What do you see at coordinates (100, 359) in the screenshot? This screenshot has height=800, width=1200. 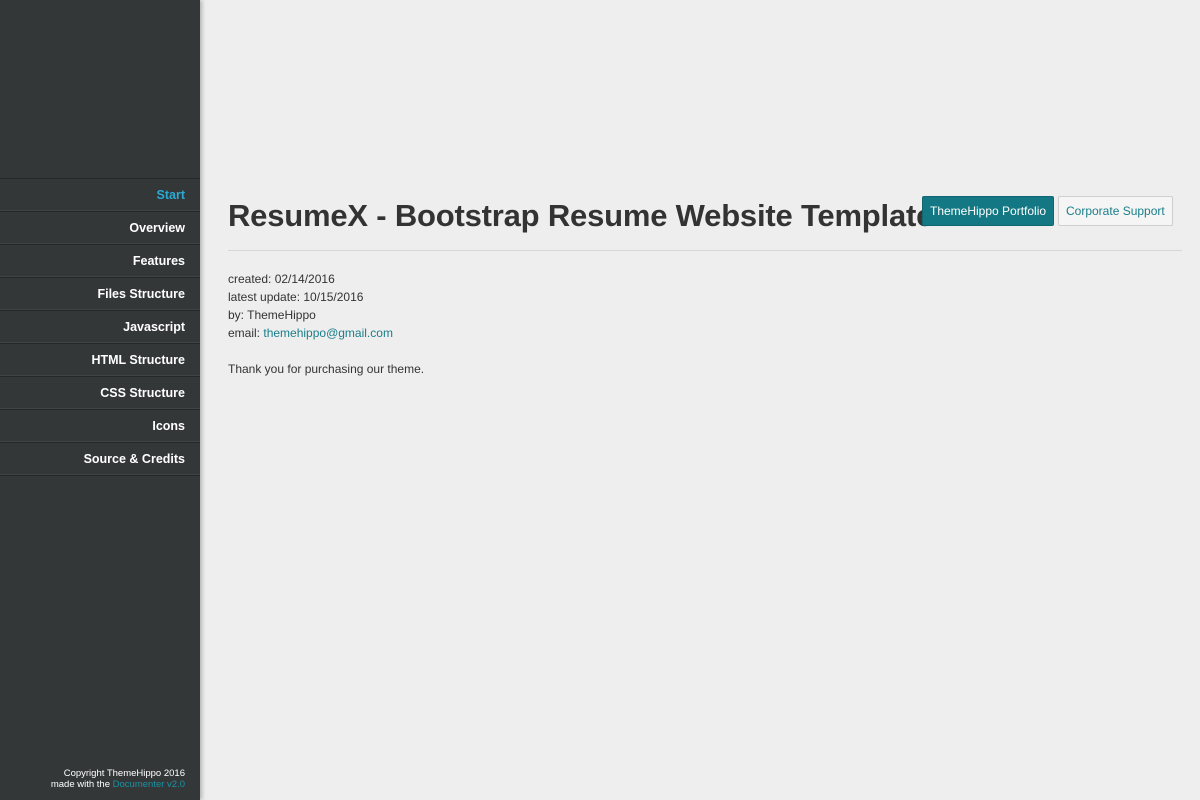 I see `sidebar-item-html-structure: HTML Structure` at bounding box center [100, 359].